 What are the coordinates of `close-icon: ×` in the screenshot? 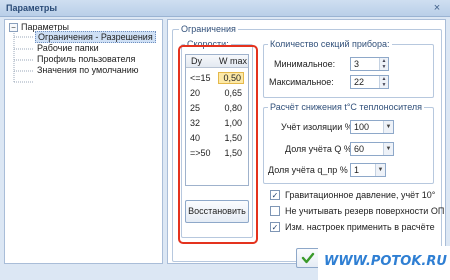 It's located at (437, 8).